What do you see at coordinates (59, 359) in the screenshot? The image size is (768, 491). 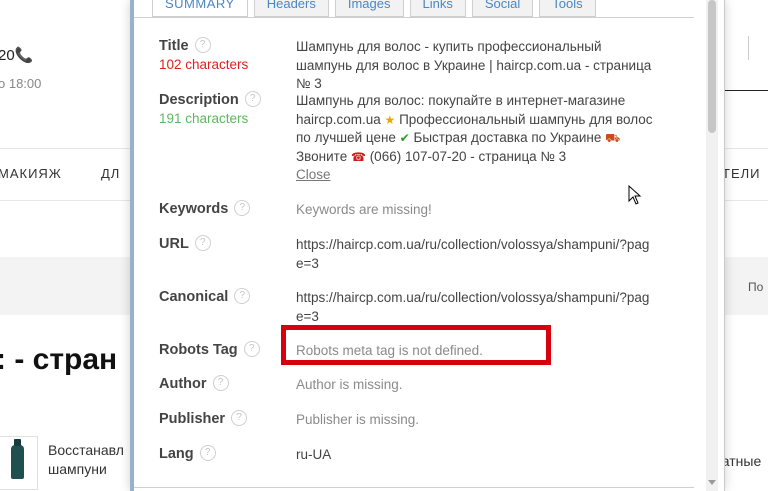 I see `page-title: : - стран` at bounding box center [59, 359].